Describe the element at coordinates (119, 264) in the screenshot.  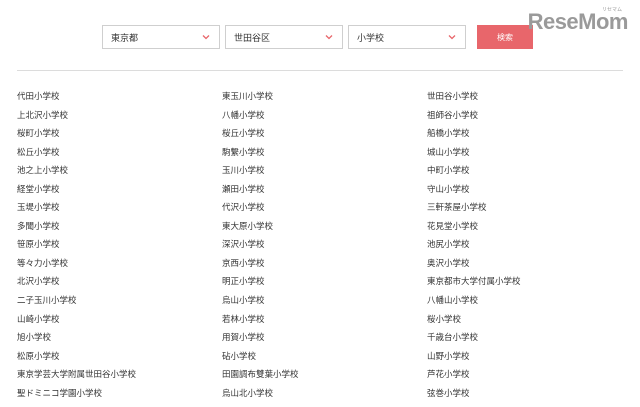
I see `school-link: 等々力小学校` at that location.